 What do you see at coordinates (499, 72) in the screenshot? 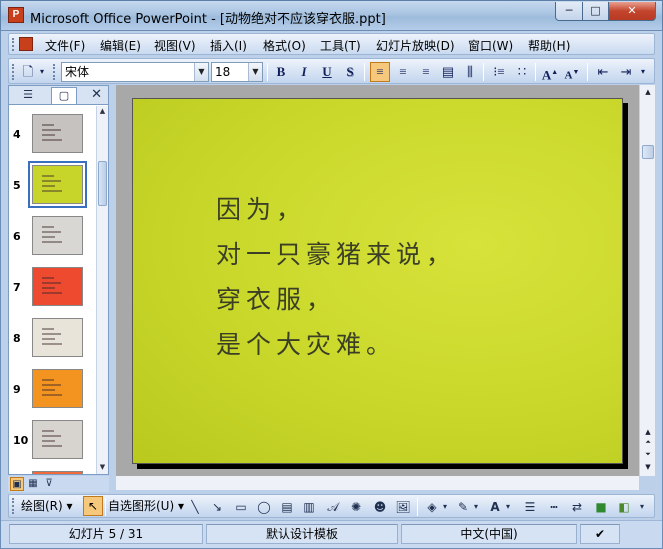
I see `numbered-list-icon: ⁝≡` at bounding box center [499, 72].